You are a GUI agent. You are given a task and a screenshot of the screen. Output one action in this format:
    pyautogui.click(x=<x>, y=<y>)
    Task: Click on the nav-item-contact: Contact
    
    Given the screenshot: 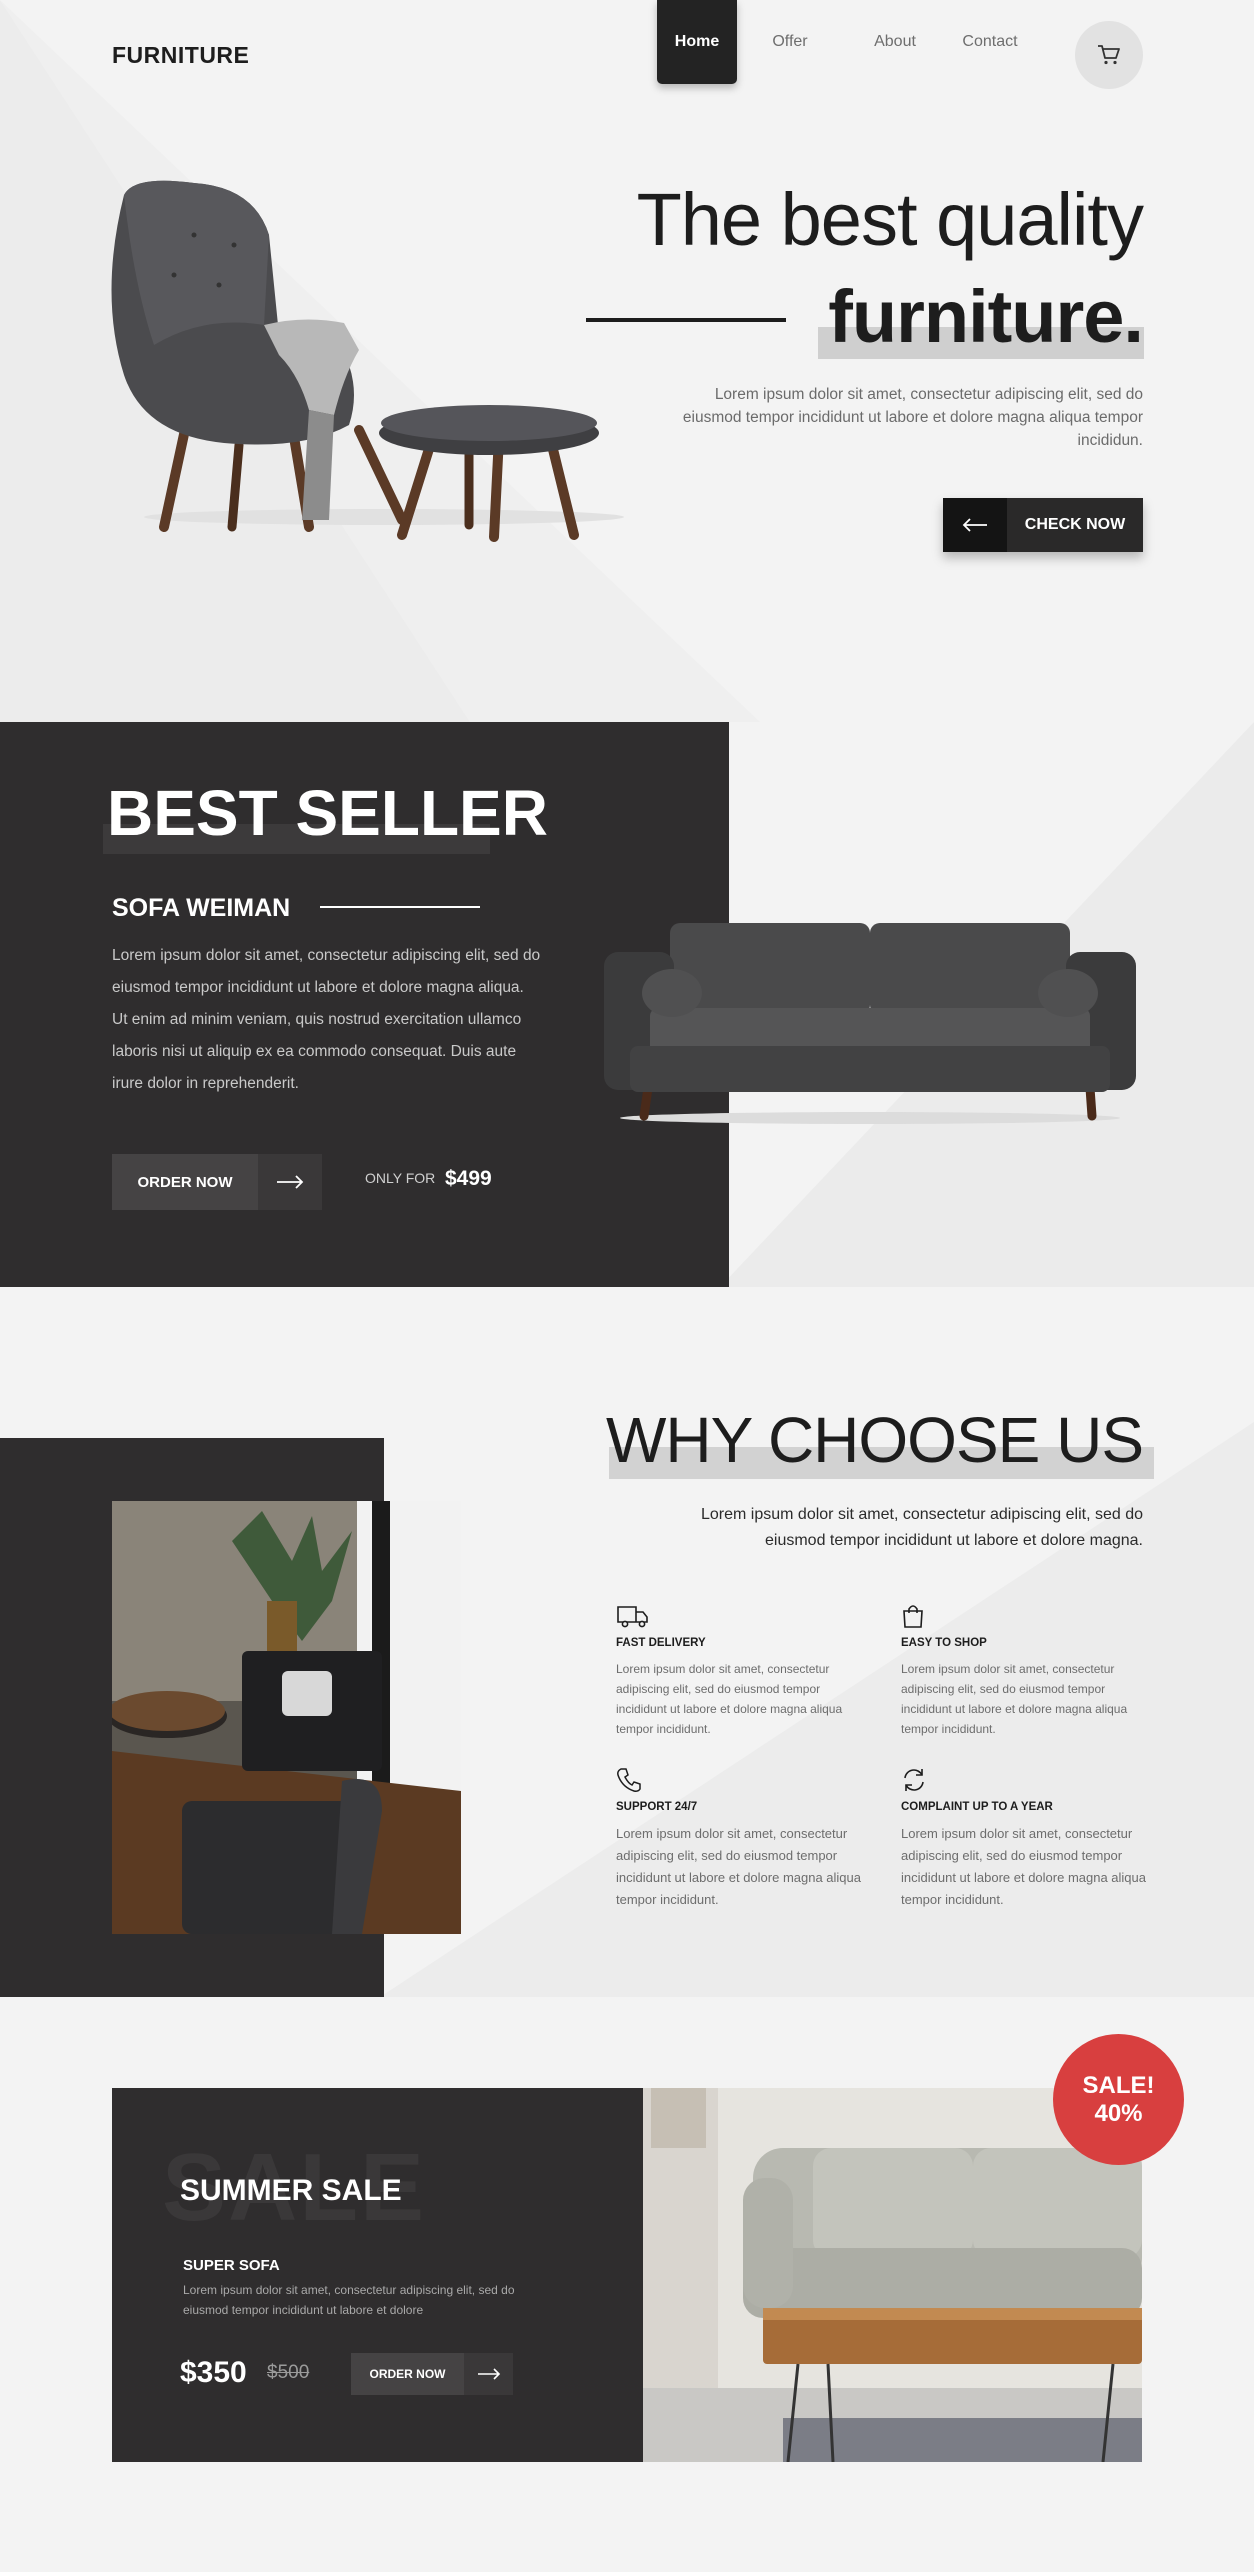 What is the action you would take?
    pyautogui.click(x=990, y=42)
    